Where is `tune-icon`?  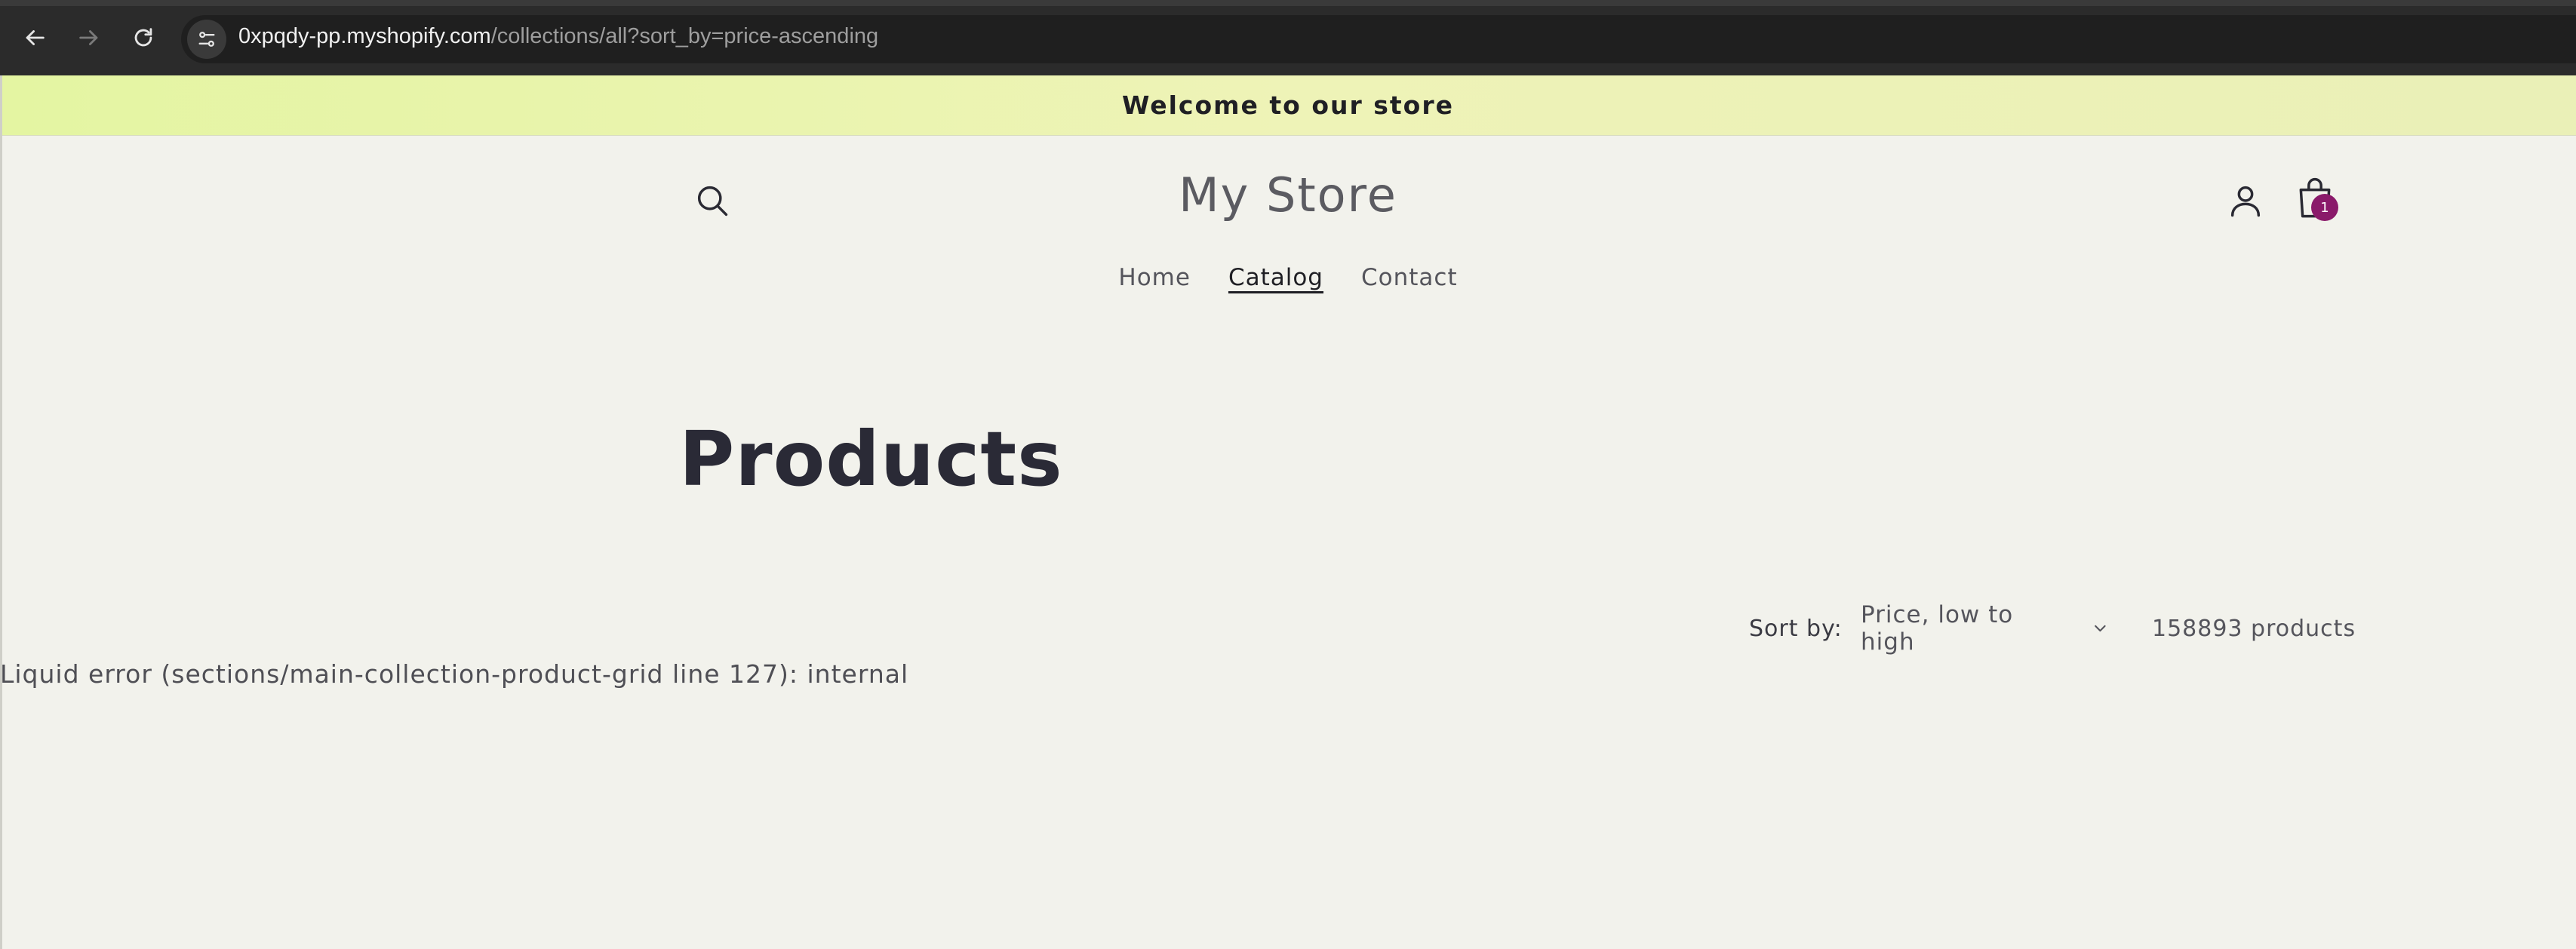
tune-icon is located at coordinates (206, 39).